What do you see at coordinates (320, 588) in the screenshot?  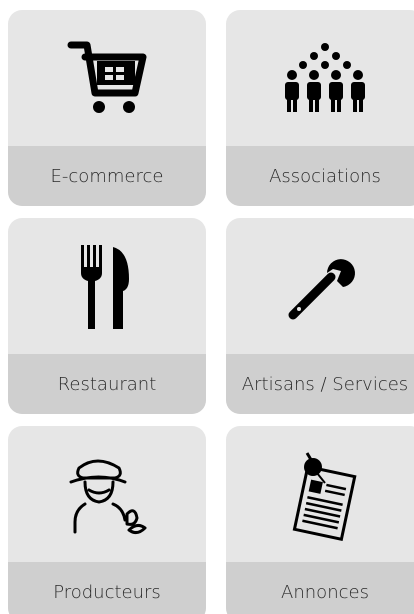 I see `tile-label: Annonces` at bounding box center [320, 588].